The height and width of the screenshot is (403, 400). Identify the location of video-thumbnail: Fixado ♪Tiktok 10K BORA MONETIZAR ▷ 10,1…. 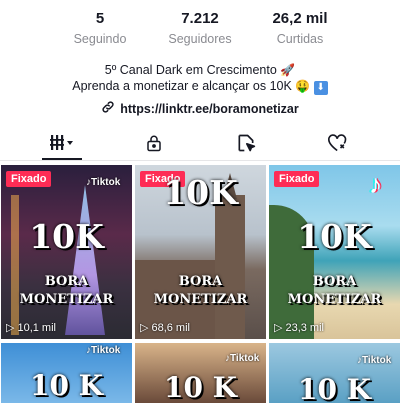
(66, 252).